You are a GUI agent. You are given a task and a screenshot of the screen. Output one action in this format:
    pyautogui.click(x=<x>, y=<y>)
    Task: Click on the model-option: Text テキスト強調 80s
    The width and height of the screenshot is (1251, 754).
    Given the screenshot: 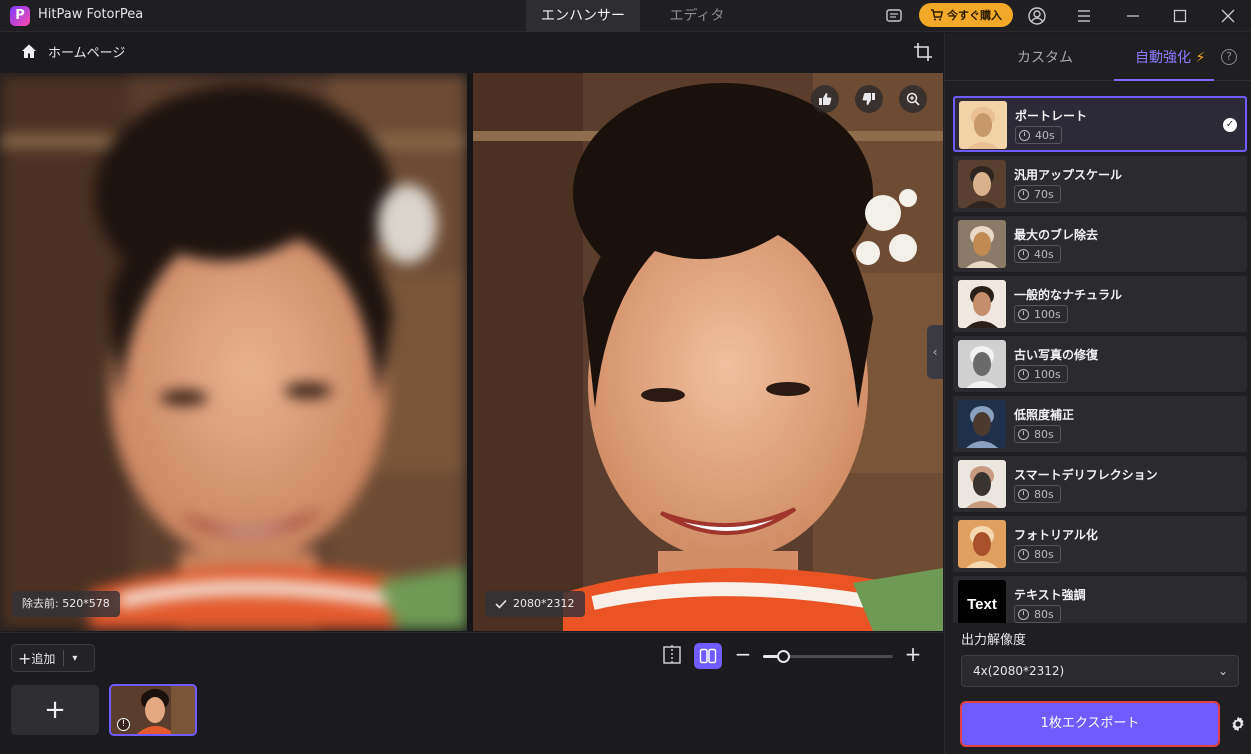 What is the action you would take?
    pyautogui.click(x=1100, y=599)
    